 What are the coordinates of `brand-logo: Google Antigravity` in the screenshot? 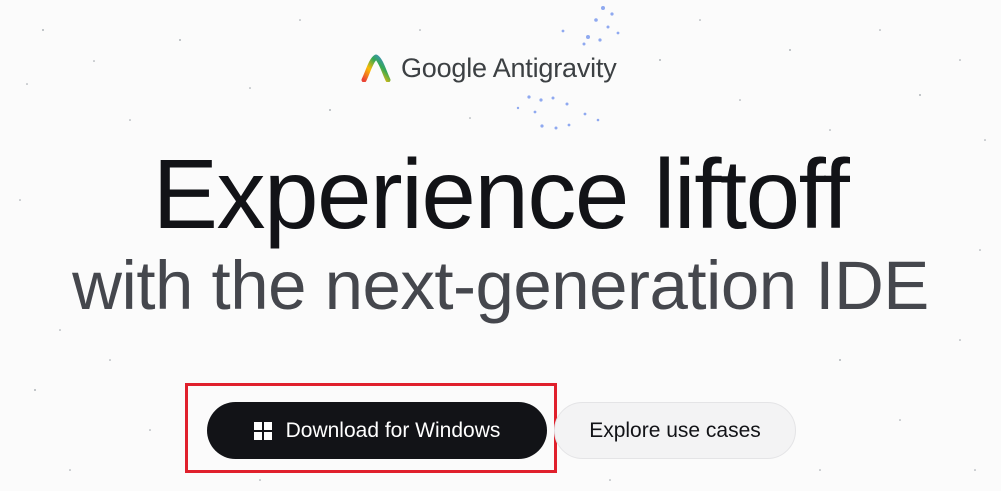 It's located at (489, 68).